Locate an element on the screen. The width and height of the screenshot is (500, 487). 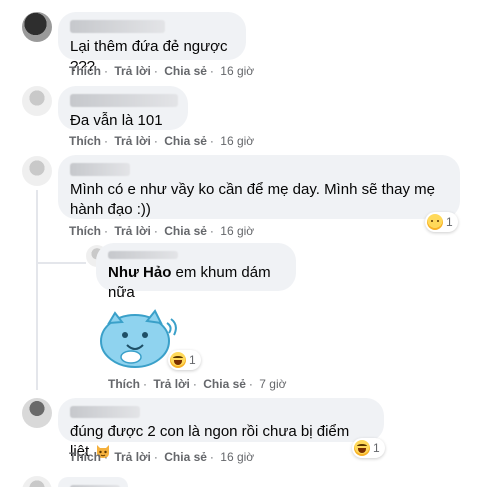
mention-link: Như Hảo is located at coordinates (139, 272).